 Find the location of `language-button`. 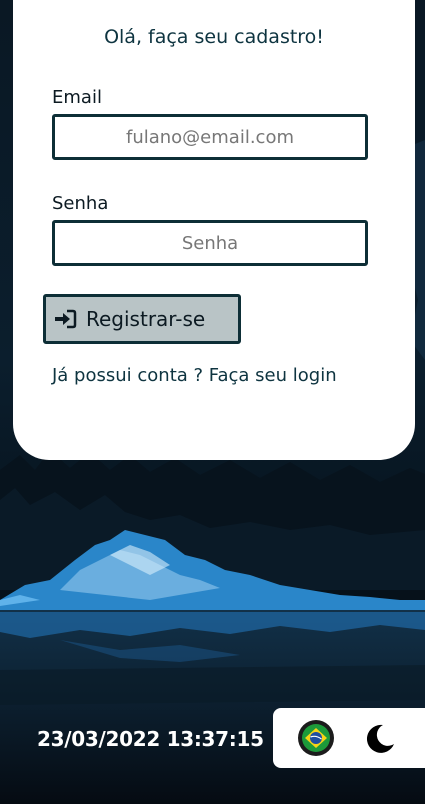

language-button is located at coordinates (316, 738).